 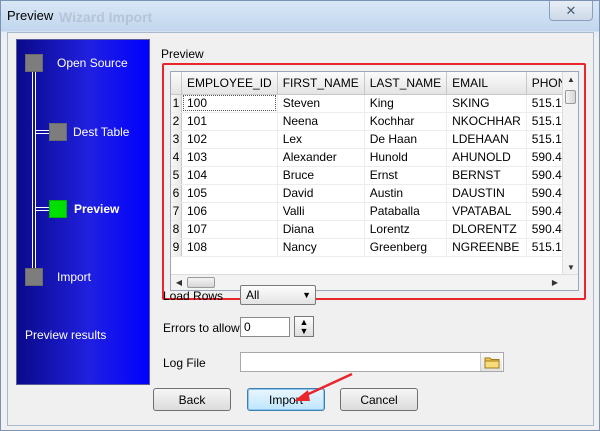 I want to click on row-number-header, so click(x=176, y=83).